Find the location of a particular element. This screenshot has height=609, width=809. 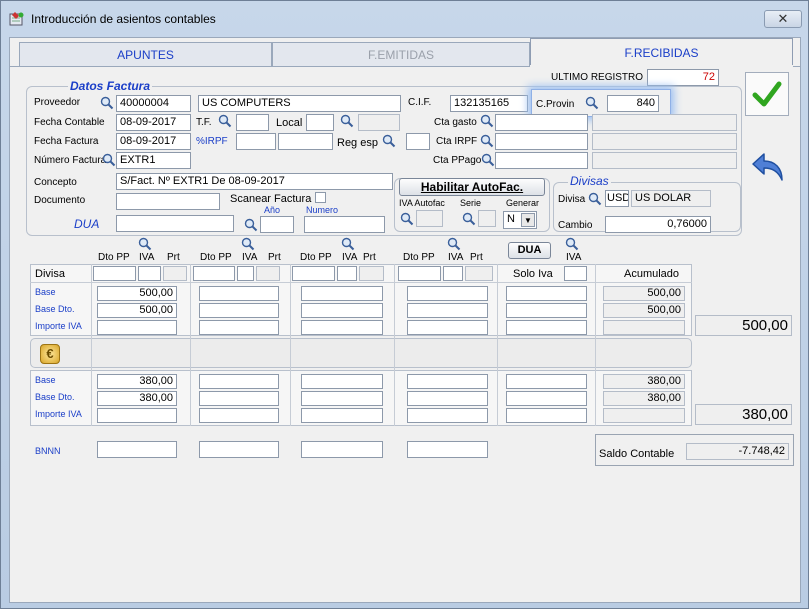

bnnn-col3 is located at coordinates (342, 449).